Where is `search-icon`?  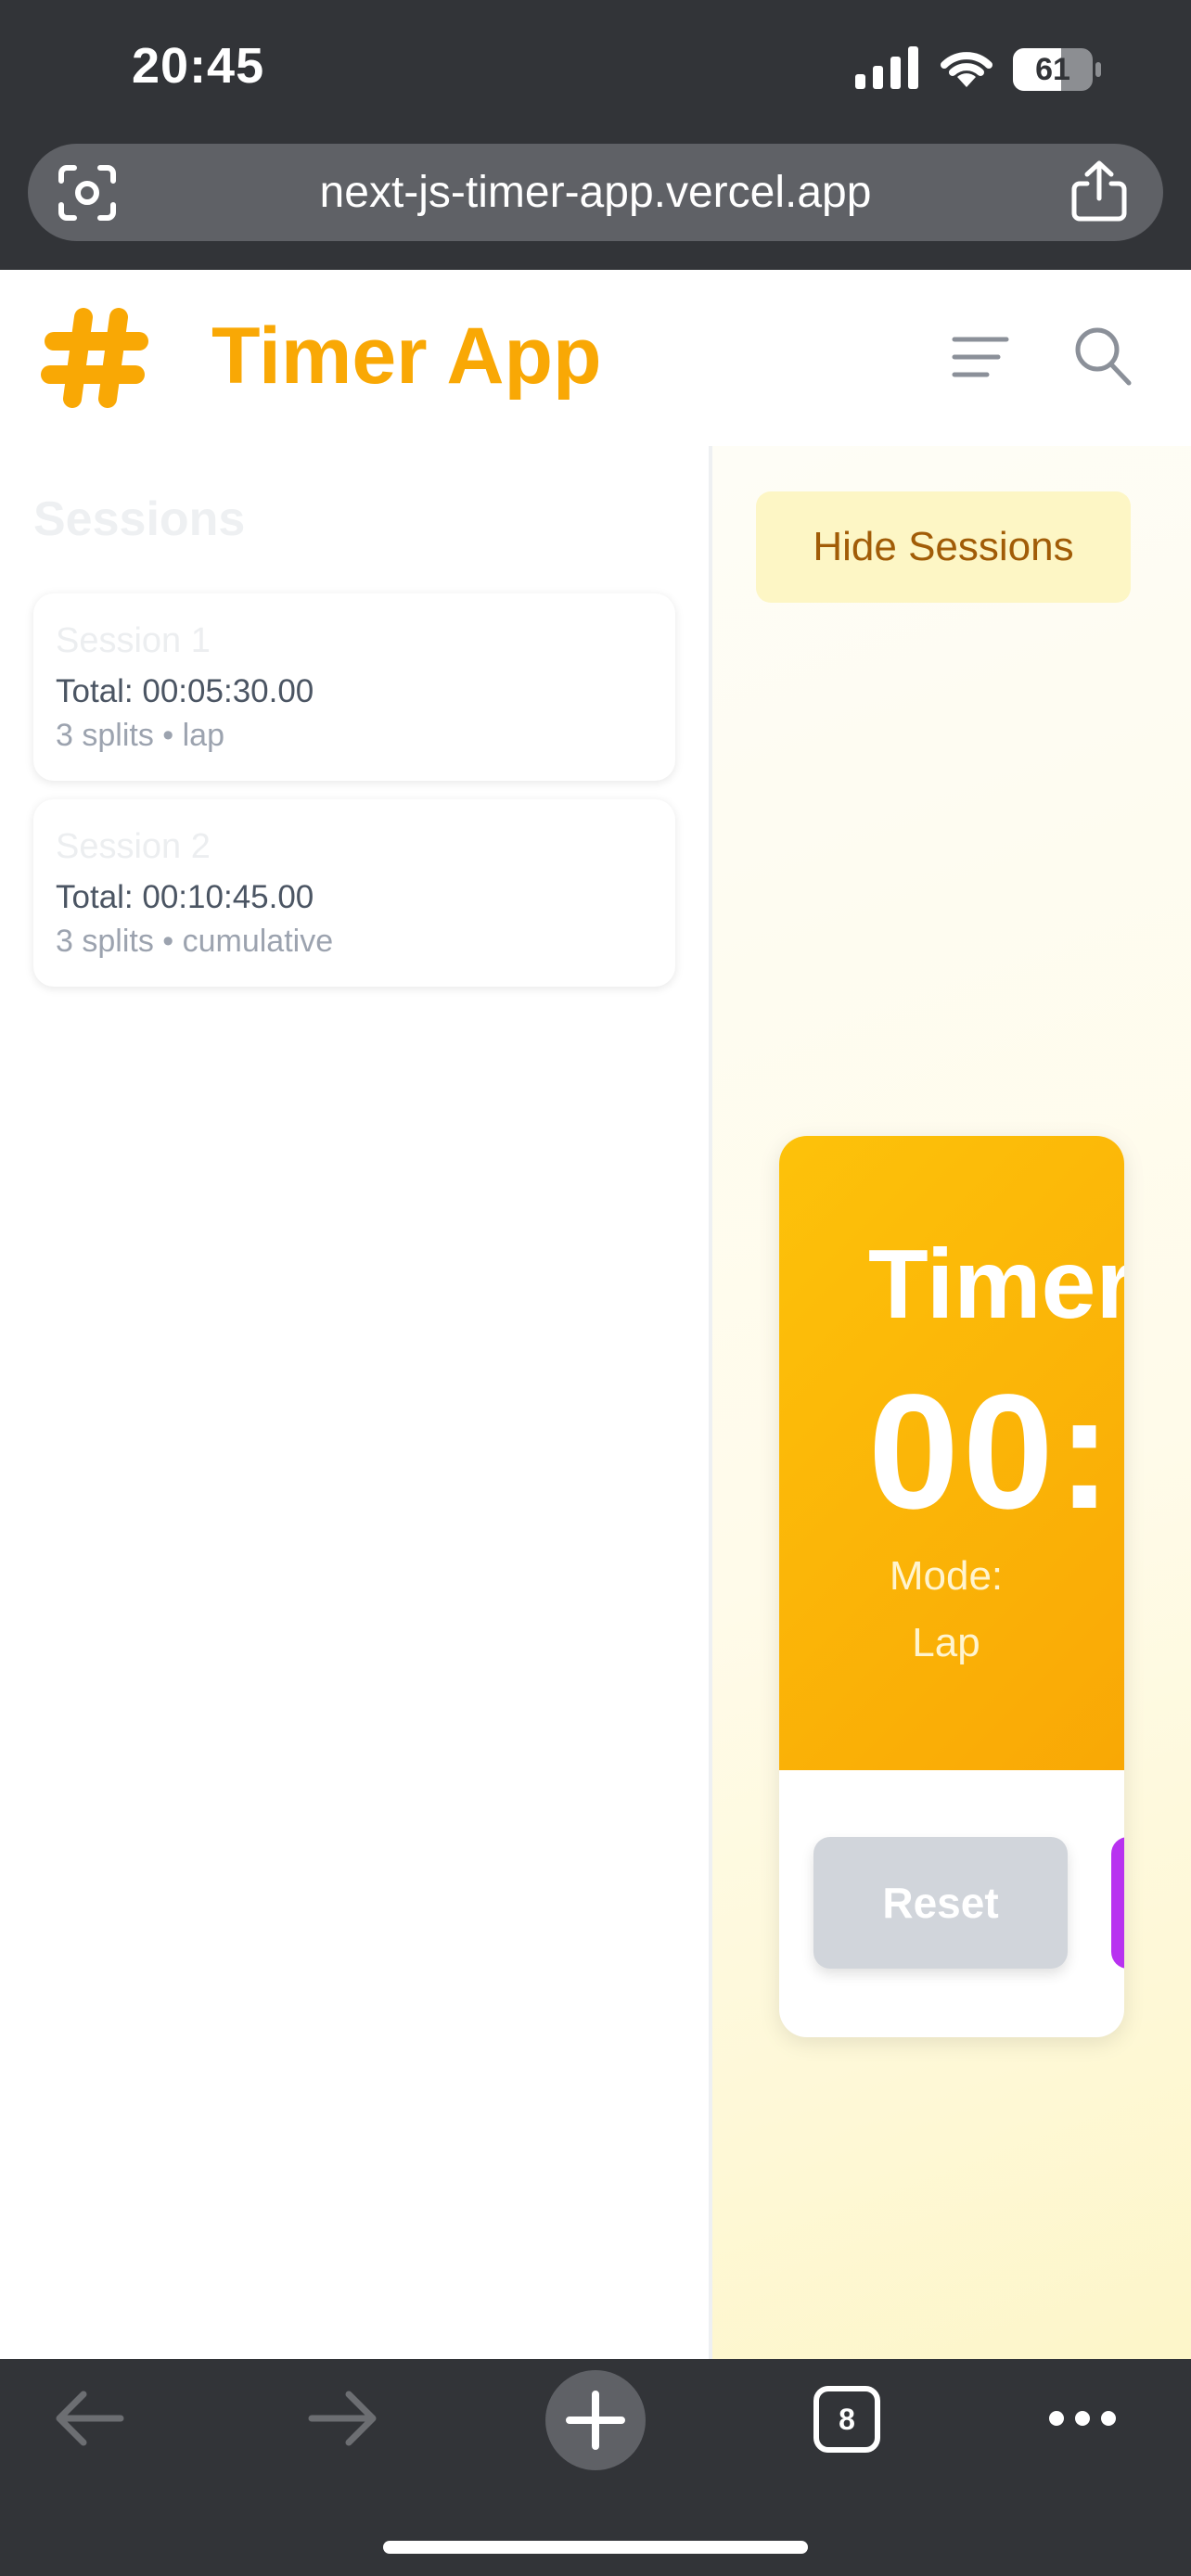 search-icon is located at coordinates (1102, 356).